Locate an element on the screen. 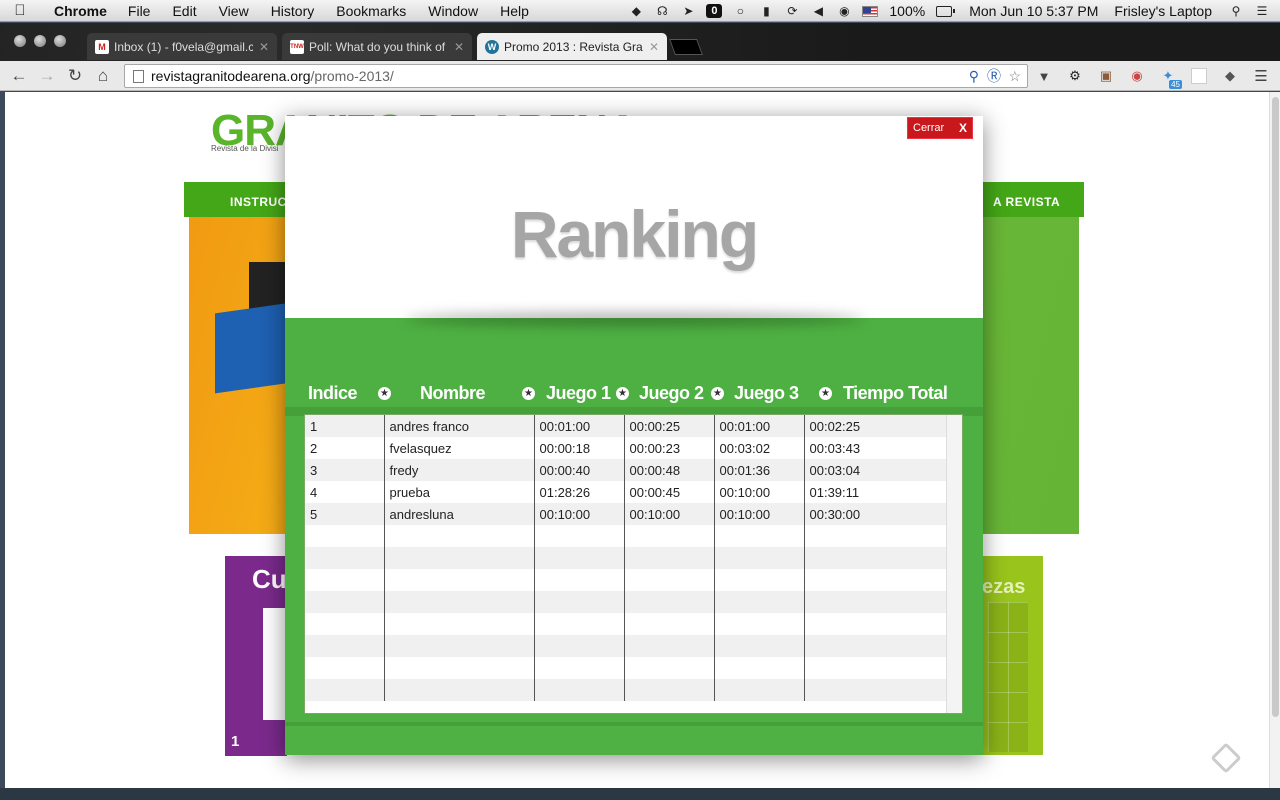 This screenshot has height=800, width=1280. tab-gmail: M Inbox (1) - f0vela@gmail.c ✕ is located at coordinates (182, 46).